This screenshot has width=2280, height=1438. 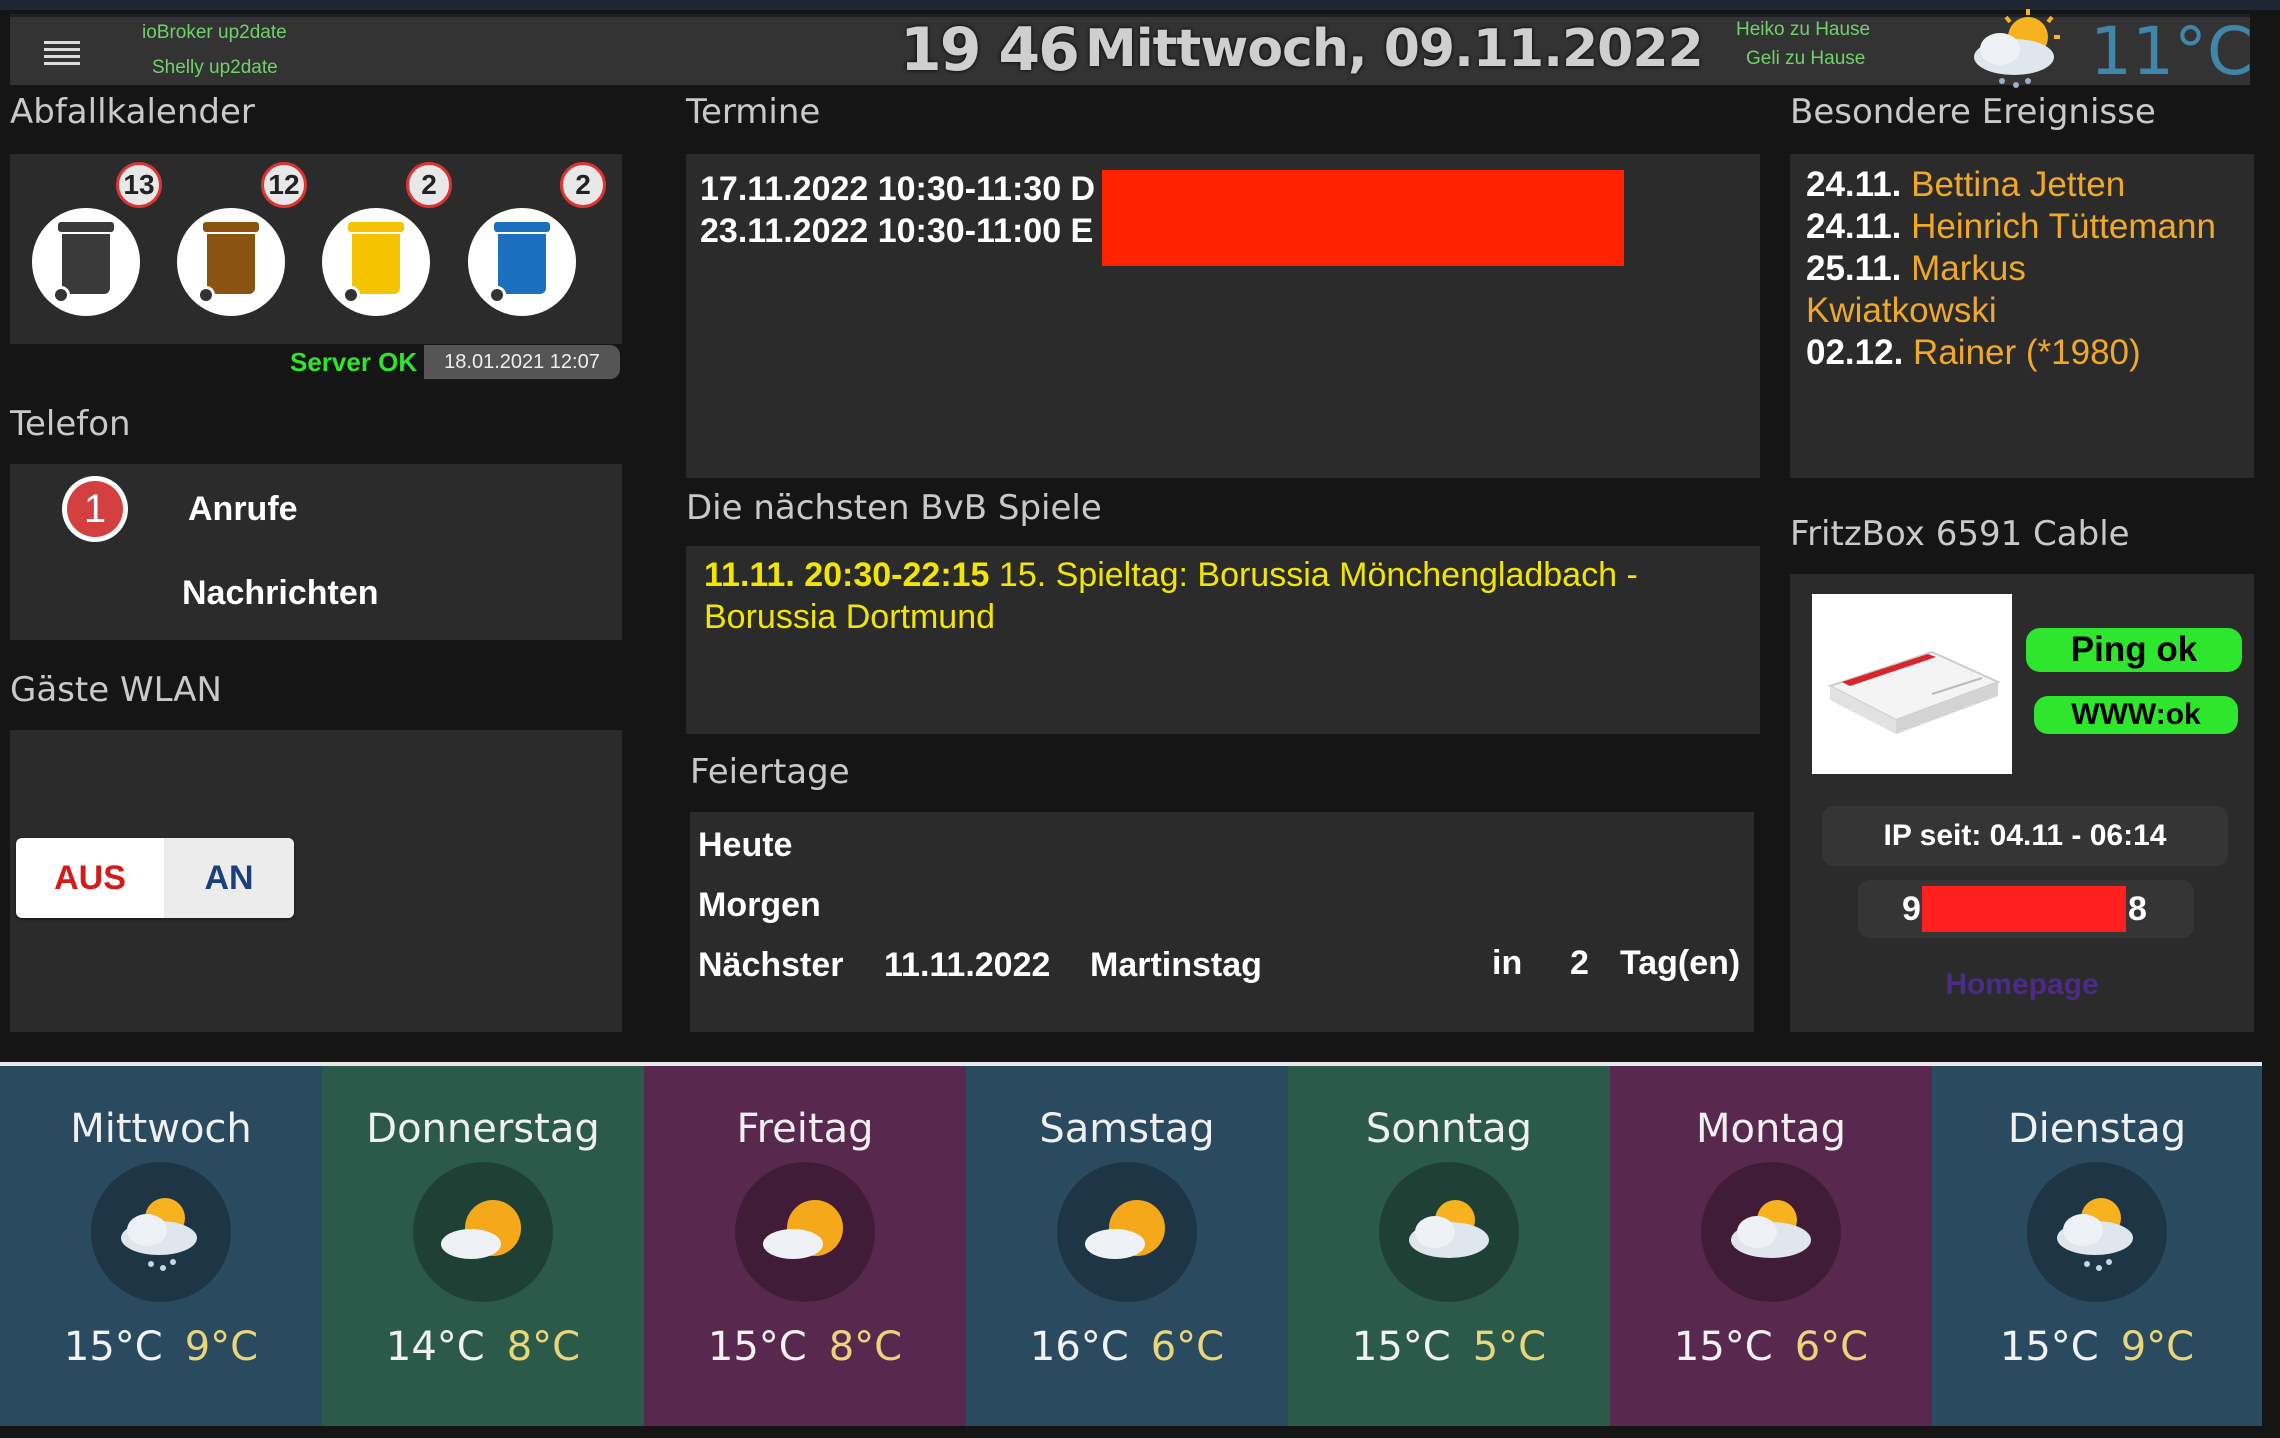 What do you see at coordinates (805, 1347) in the screenshot?
I see `forecast-temps: 15°C 8°C` at bounding box center [805, 1347].